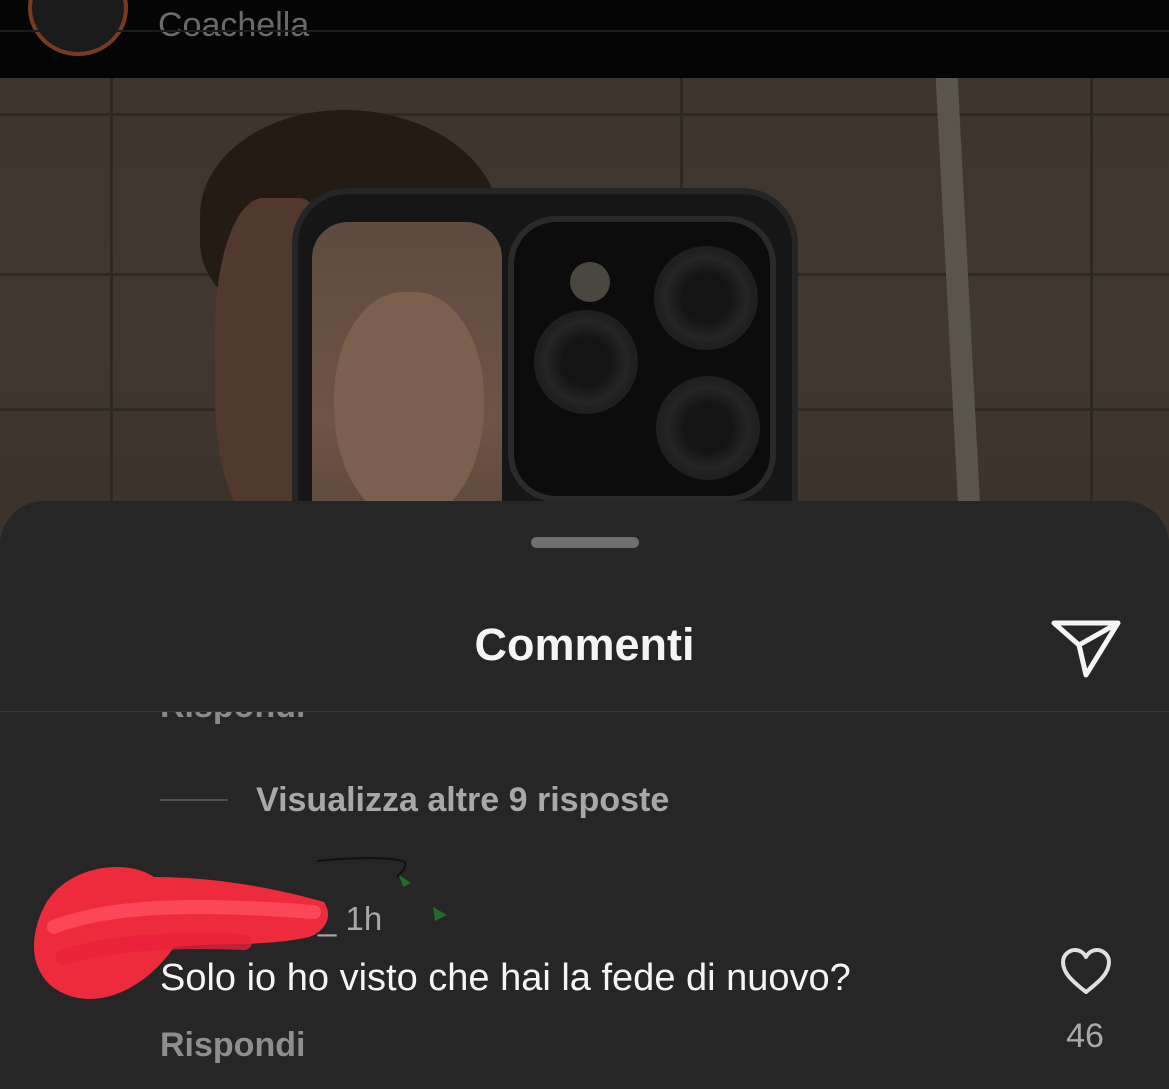 The height and width of the screenshot is (1089, 1169). What do you see at coordinates (78, 28) in the screenshot?
I see `post-author-avatar` at bounding box center [78, 28].